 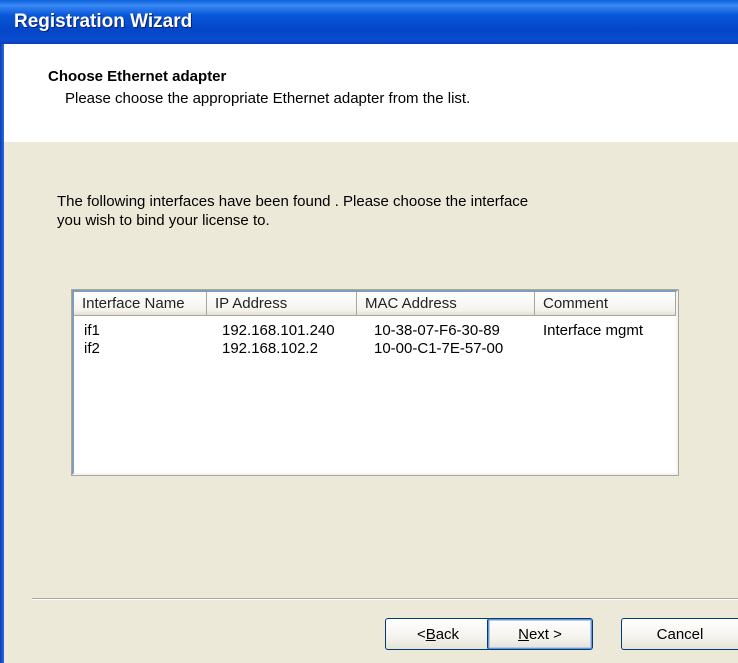 What do you see at coordinates (545, 634) in the screenshot?
I see `next-button-rest: ext >` at bounding box center [545, 634].